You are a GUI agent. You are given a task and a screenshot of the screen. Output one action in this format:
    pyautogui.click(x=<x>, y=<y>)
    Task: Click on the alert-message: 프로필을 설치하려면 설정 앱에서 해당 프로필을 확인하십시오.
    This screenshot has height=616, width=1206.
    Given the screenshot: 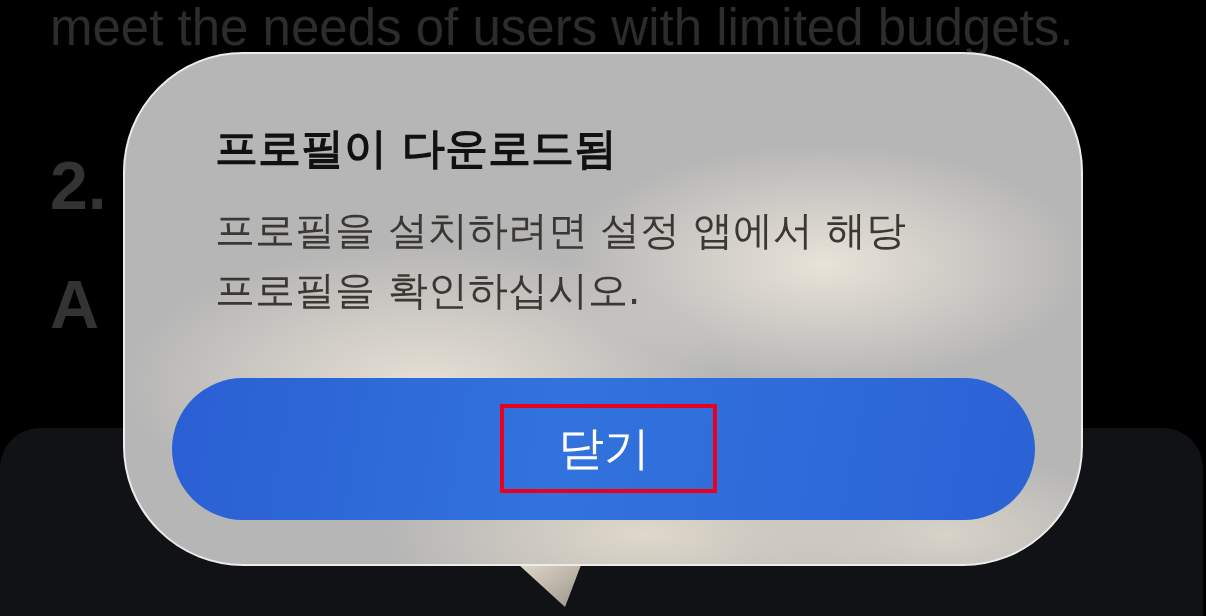 What is the action you would take?
    pyautogui.click(x=561, y=260)
    